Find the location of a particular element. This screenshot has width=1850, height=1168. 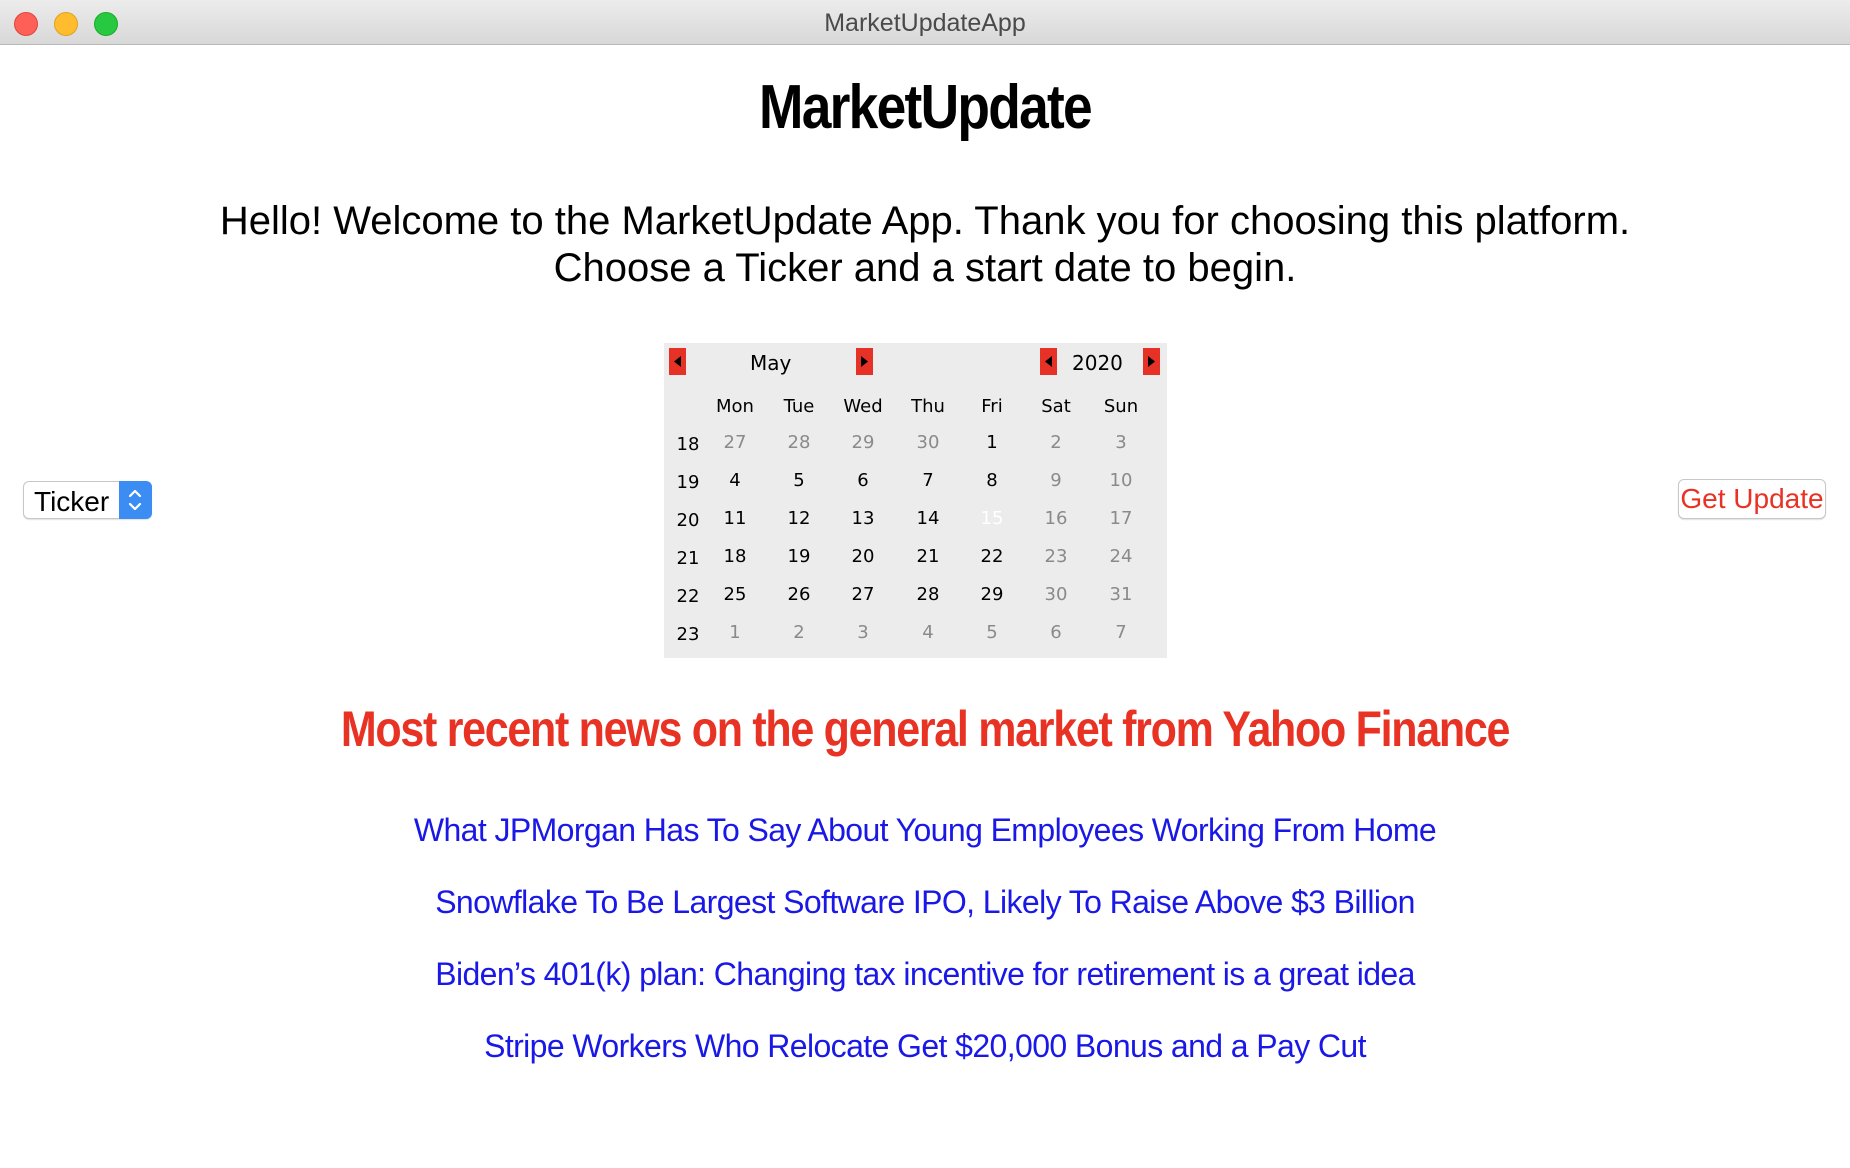

calendar-day: 26 is located at coordinates (799, 594).